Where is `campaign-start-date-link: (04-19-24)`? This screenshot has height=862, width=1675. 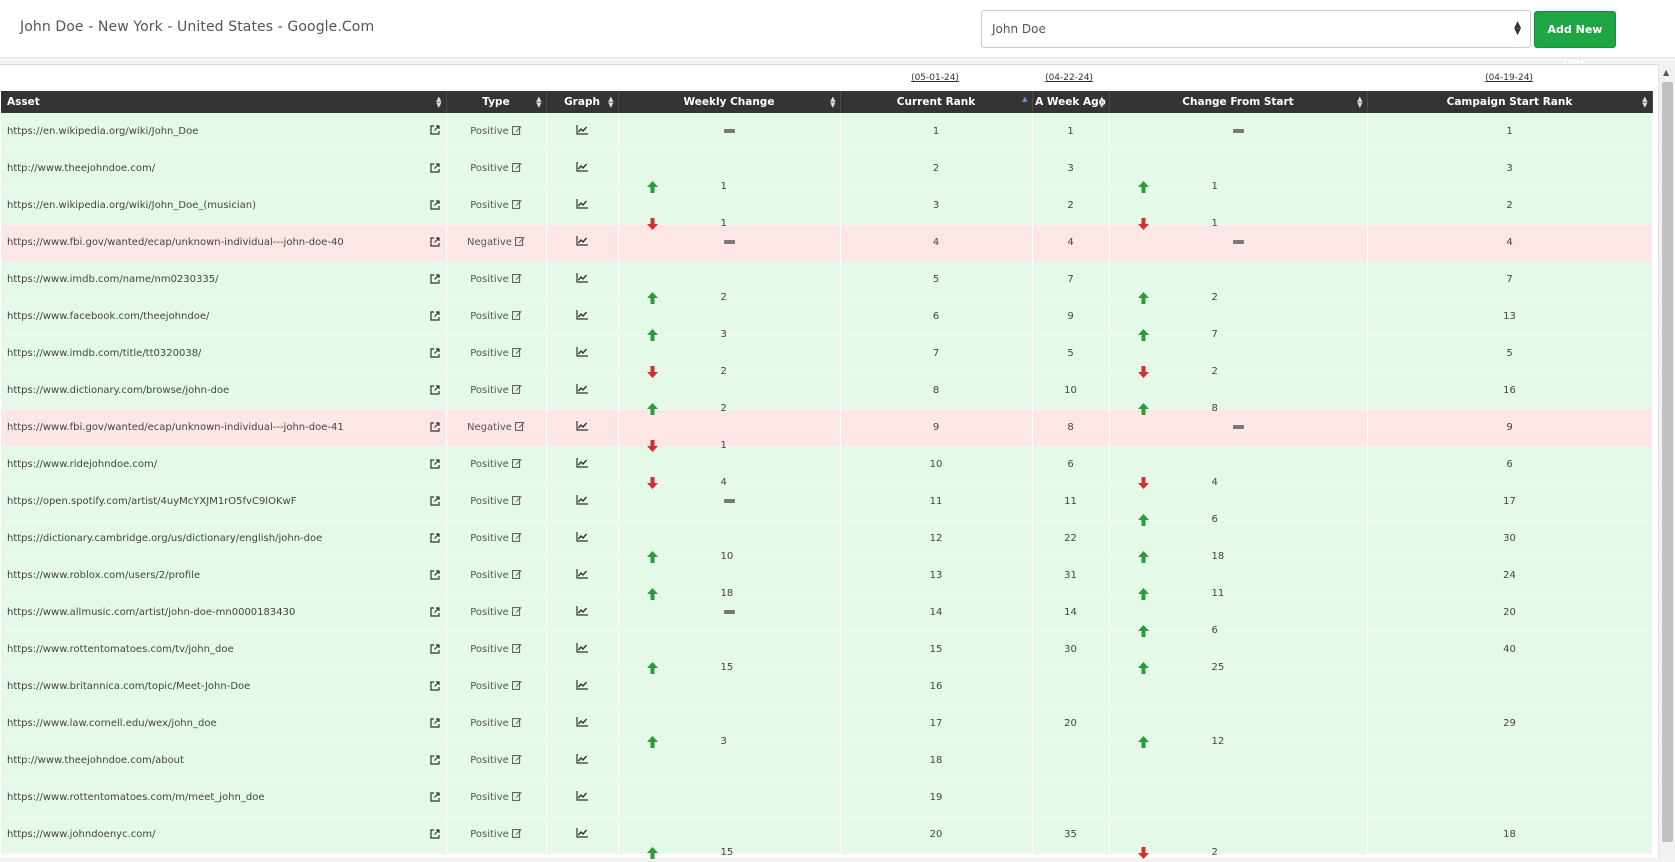
campaign-start-date-link: (04-19-24) is located at coordinates (1509, 78).